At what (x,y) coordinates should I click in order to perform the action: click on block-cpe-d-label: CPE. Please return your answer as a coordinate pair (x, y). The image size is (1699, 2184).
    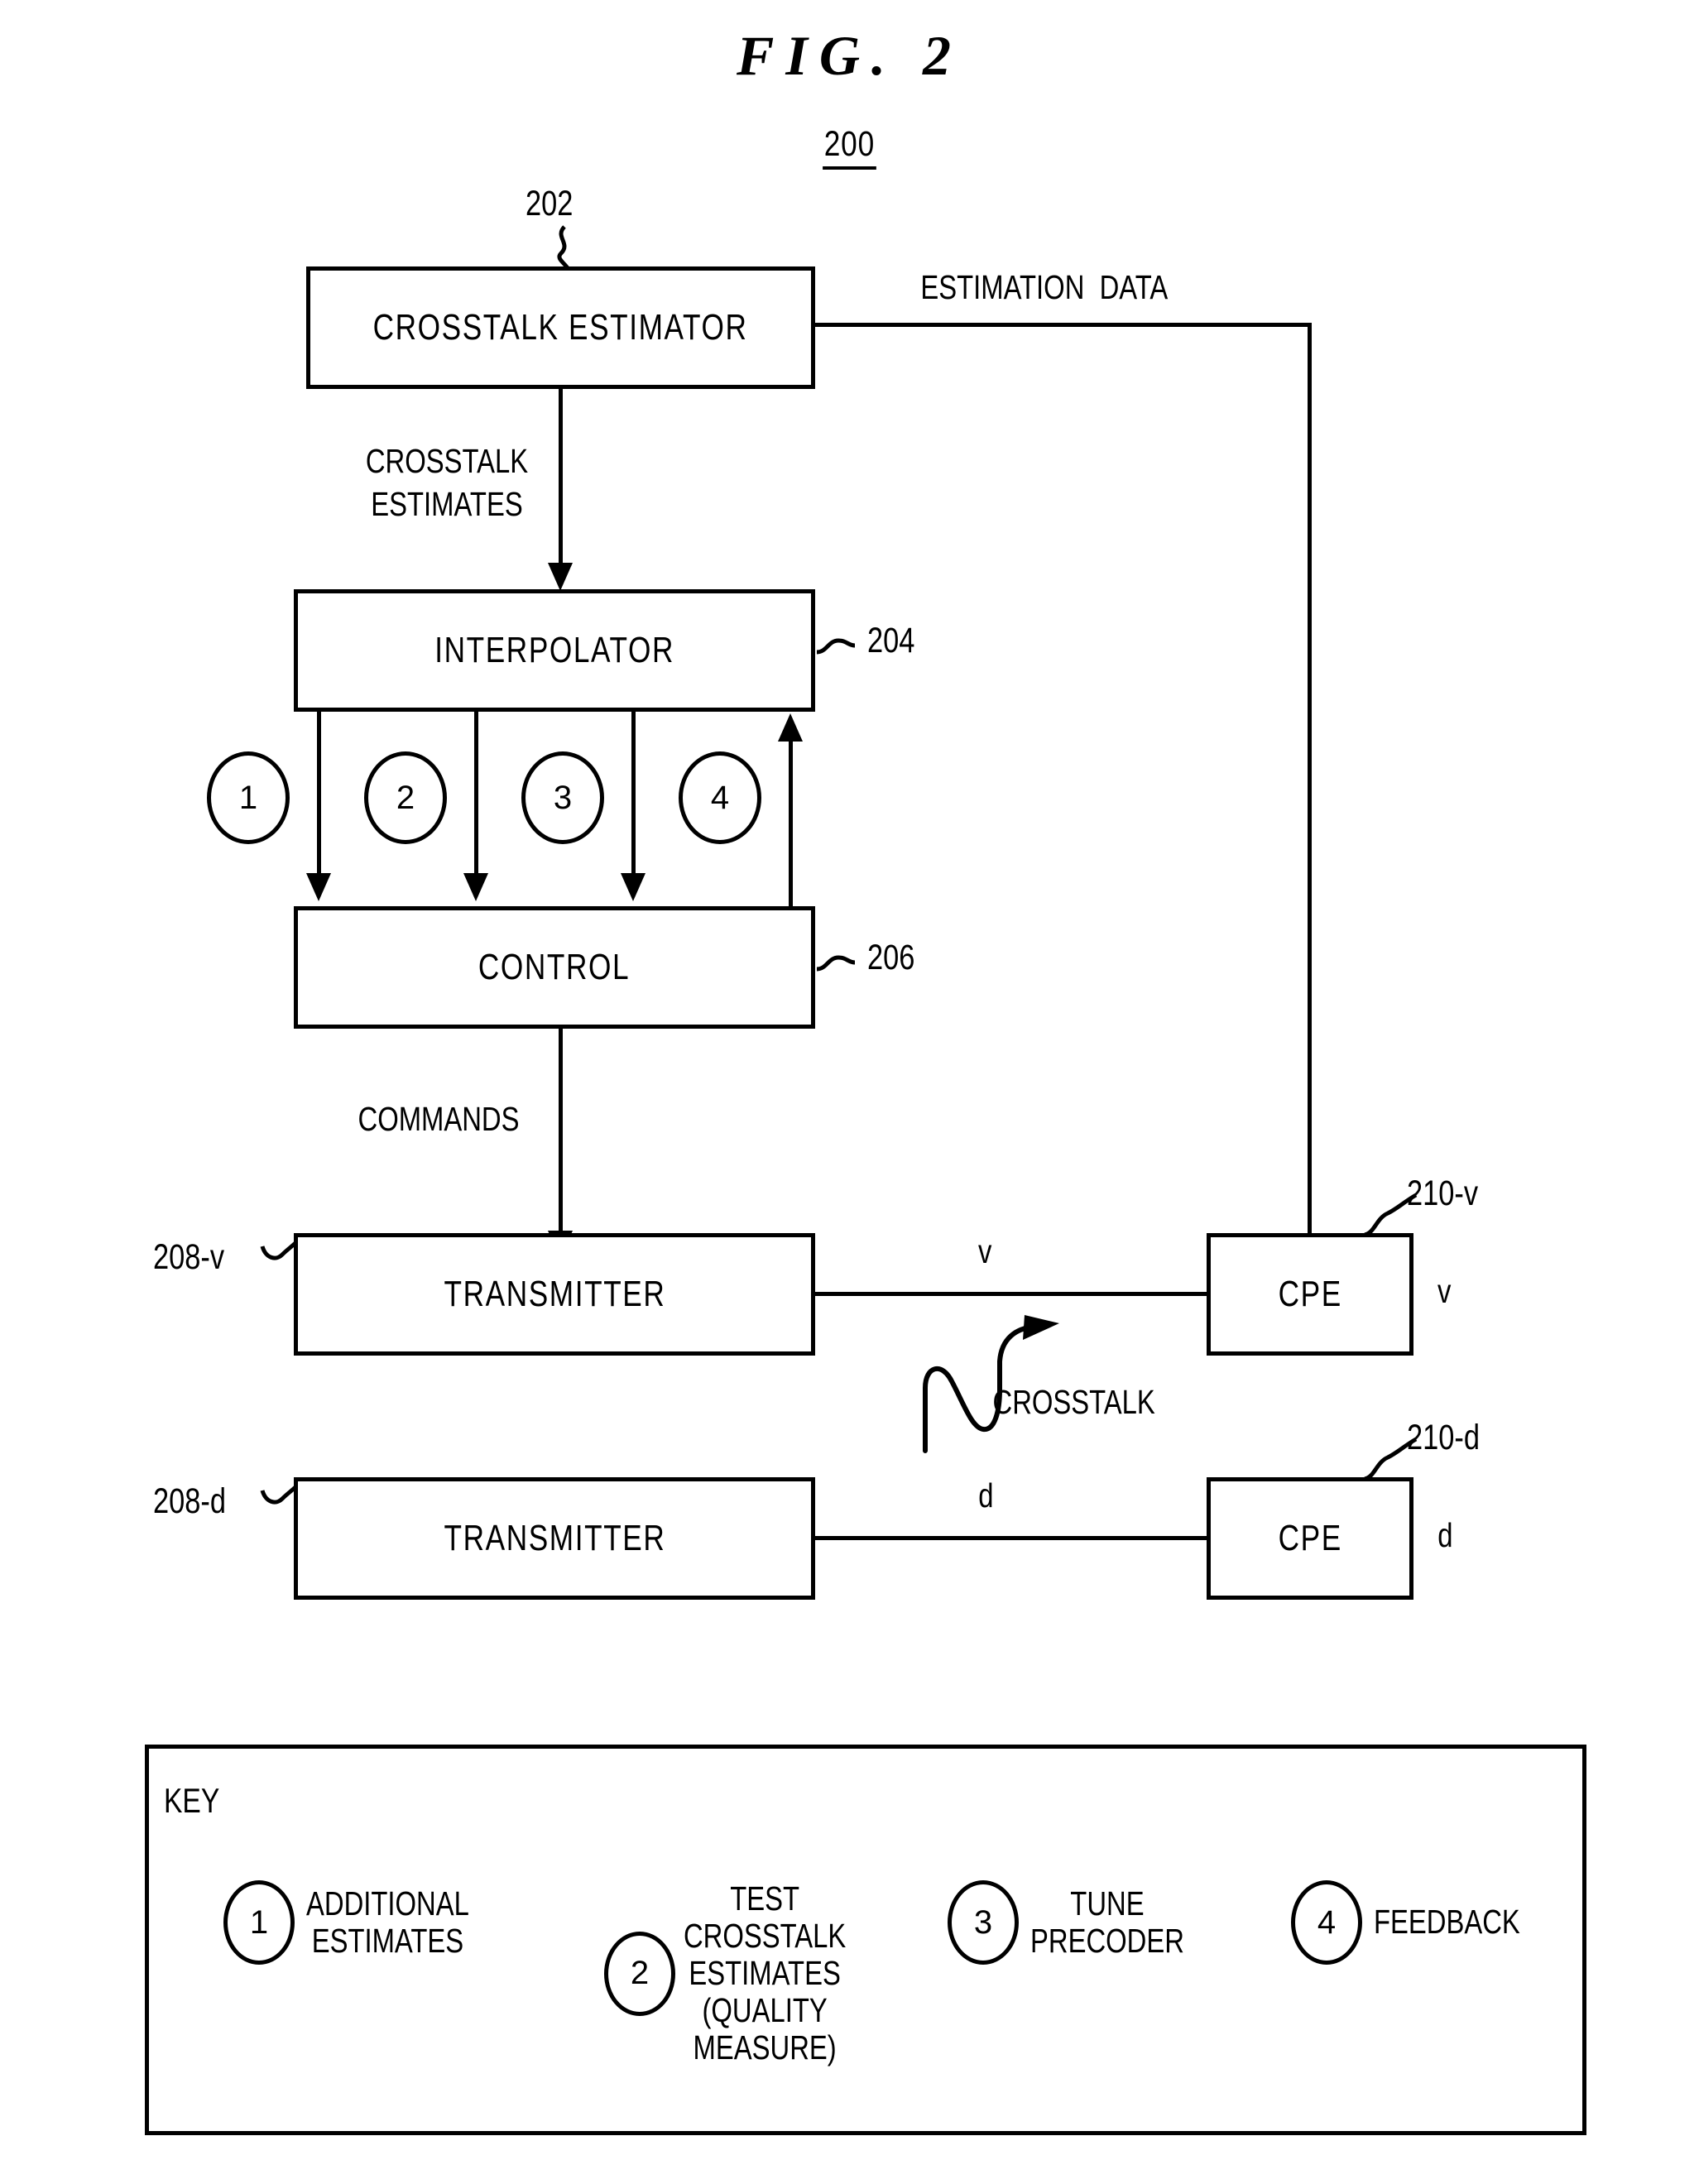
    Looking at the image, I should click on (1310, 1538).